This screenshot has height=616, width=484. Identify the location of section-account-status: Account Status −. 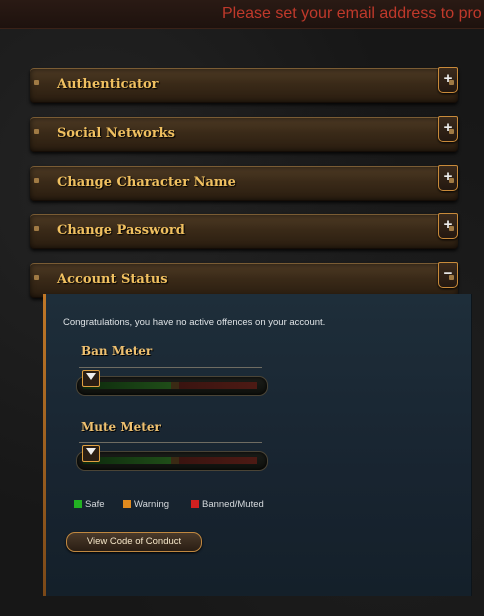
(244, 280).